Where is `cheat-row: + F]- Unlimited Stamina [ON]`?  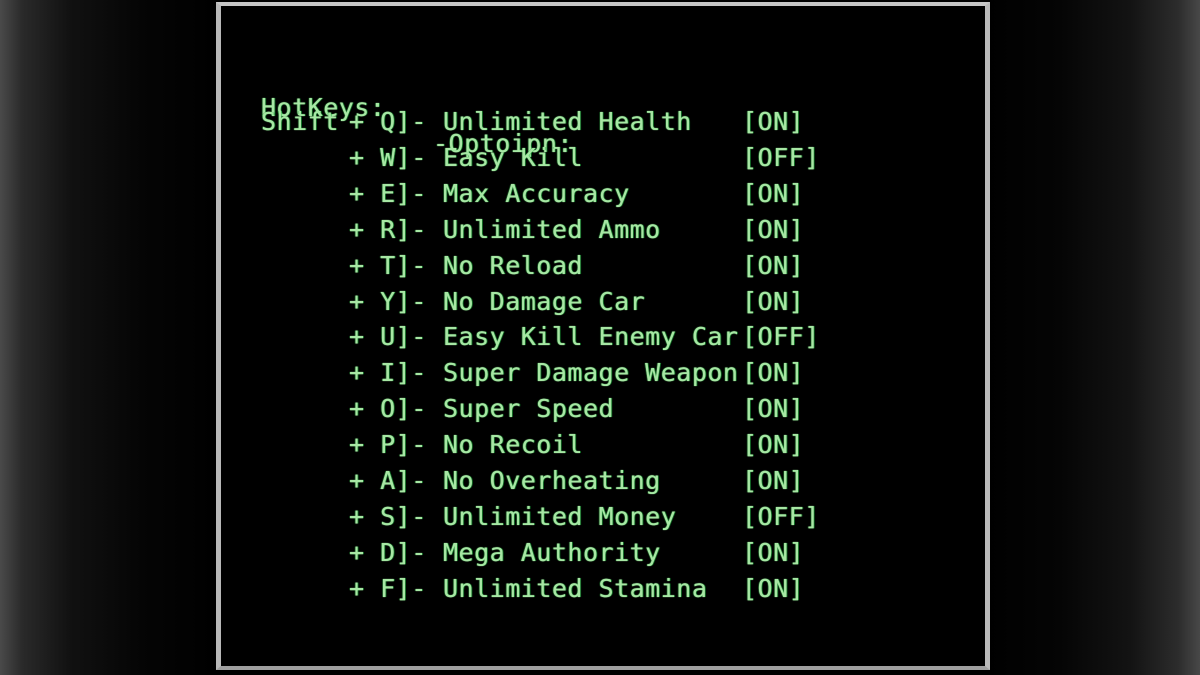
cheat-row: + F]- Unlimited Stamina [ON] is located at coordinates (603, 589).